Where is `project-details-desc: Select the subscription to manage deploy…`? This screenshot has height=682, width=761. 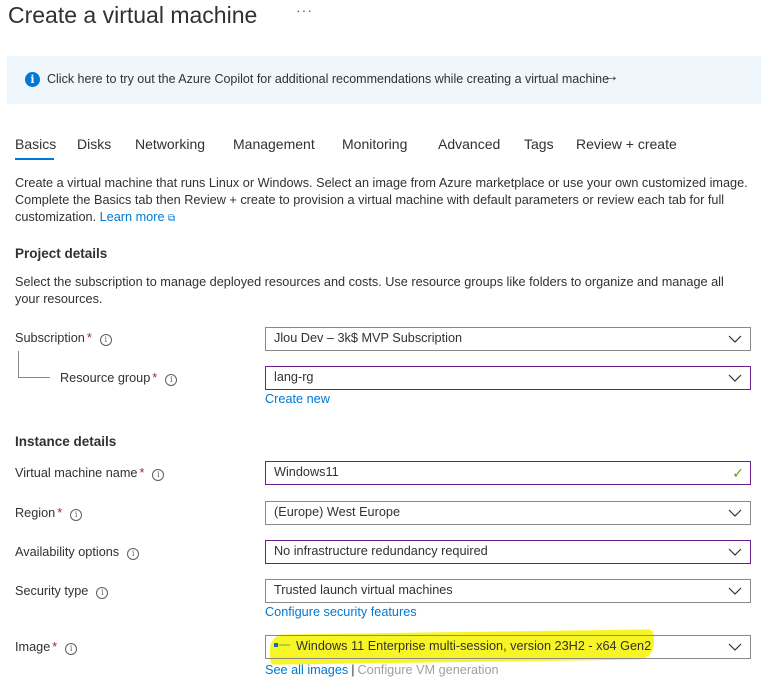 project-details-desc: Select the subscription to manage deploy… is located at coordinates (369, 290).